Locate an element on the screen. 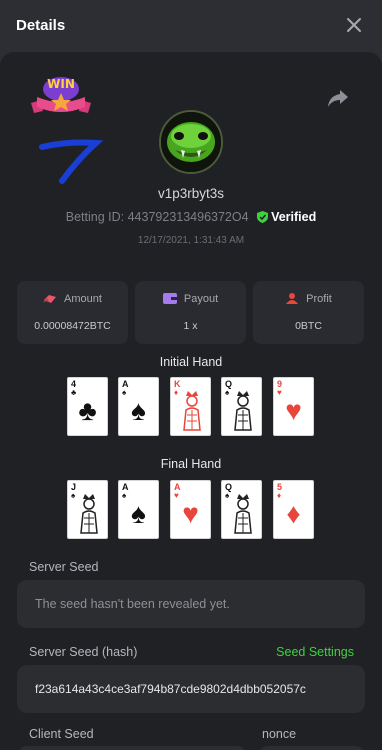 This screenshot has height=750, width=382. bet-date: 12/17/2021, 1:31:43 AM is located at coordinates (191, 240).